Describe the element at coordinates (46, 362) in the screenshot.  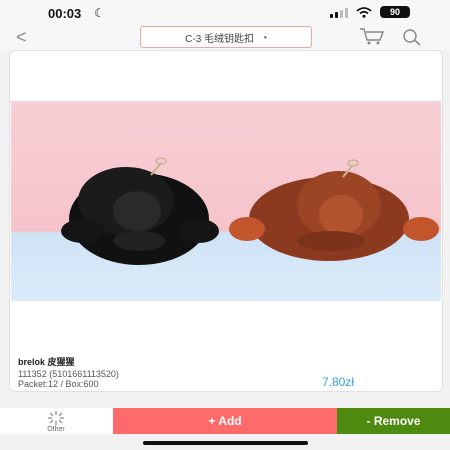
I see `product-name: brelok 皮猩猩` at that location.